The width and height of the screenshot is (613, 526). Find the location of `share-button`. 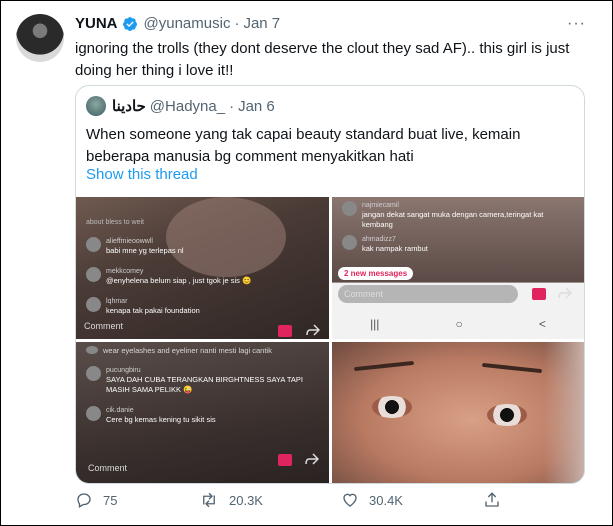

share-button is located at coordinates (497, 500).